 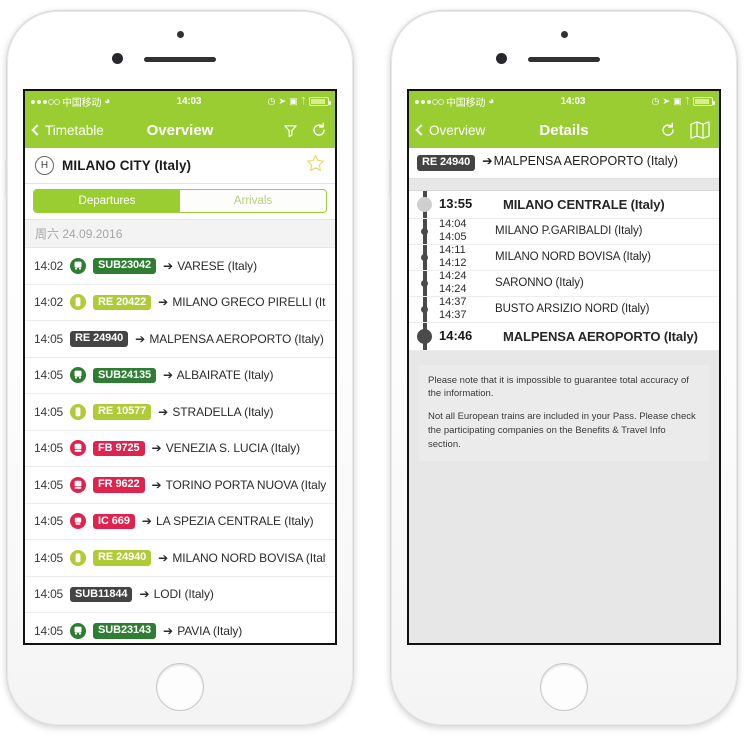 I want to click on stop-row: 14:11 14:12 MILANO NORD BOVISA (Italy), so click(x=564, y=257).